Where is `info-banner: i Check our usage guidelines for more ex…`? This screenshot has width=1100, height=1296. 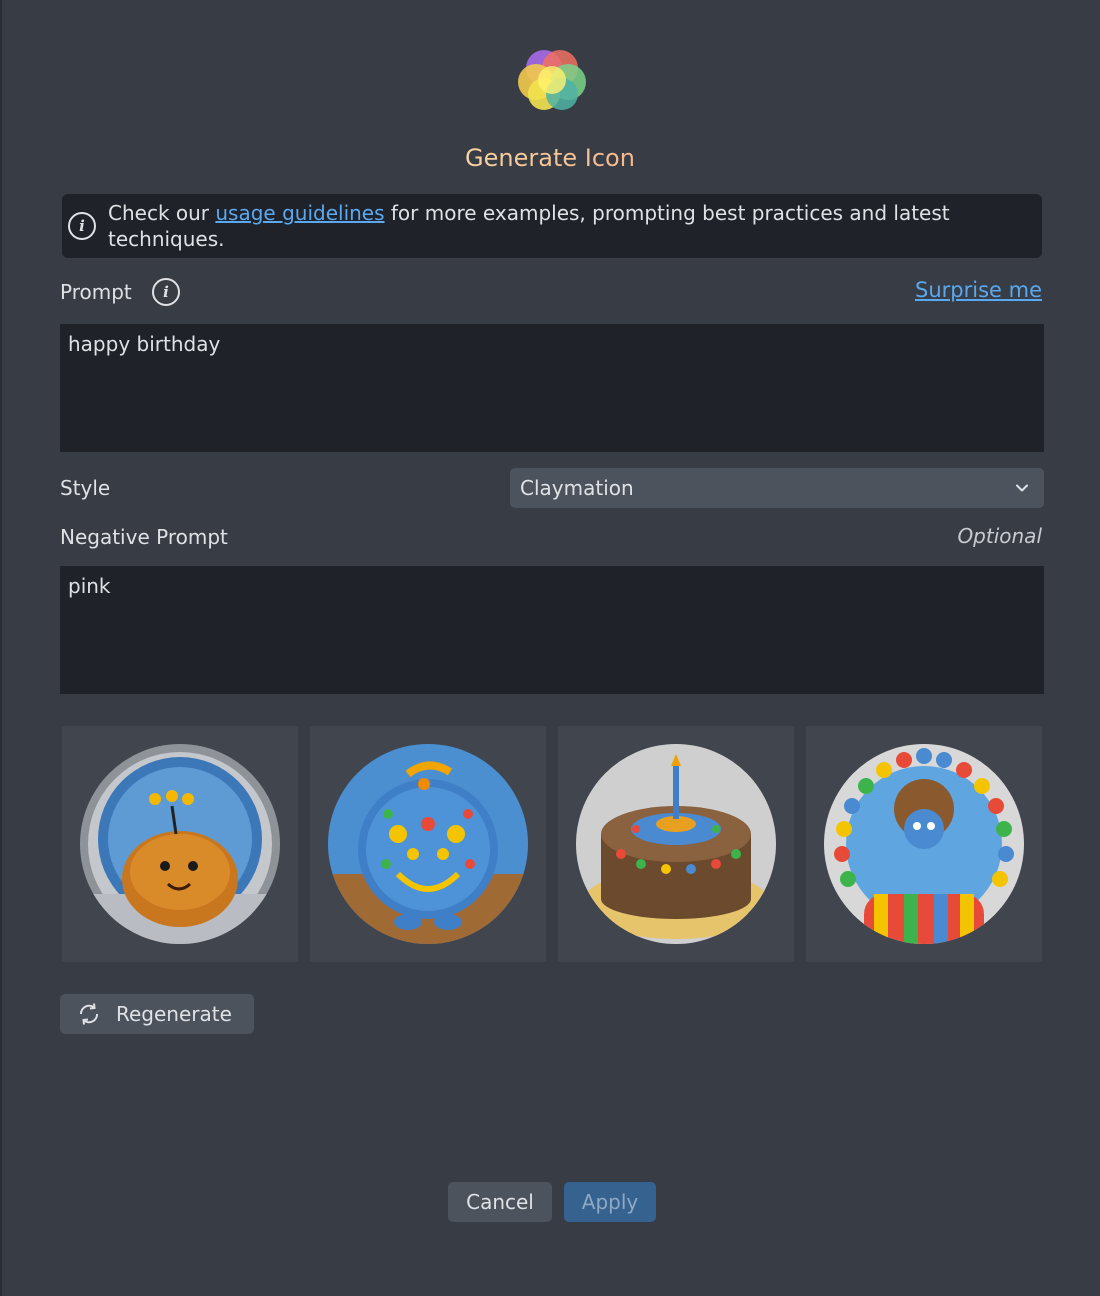
info-banner: i Check our usage guidelines for more ex… is located at coordinates (552, 226).